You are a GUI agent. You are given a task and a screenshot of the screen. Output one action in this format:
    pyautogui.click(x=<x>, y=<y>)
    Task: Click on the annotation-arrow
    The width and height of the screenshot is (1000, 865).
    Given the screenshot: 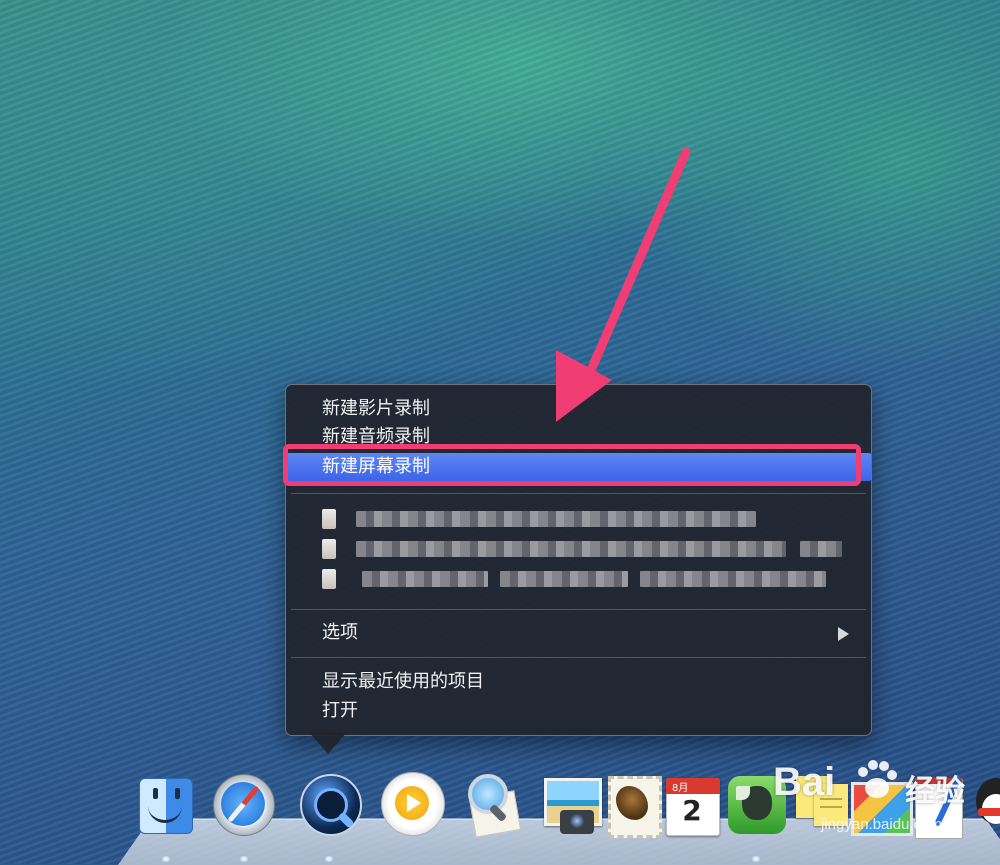 What is the action you would take?
    pyautogui.click(x=623, y=284)
    